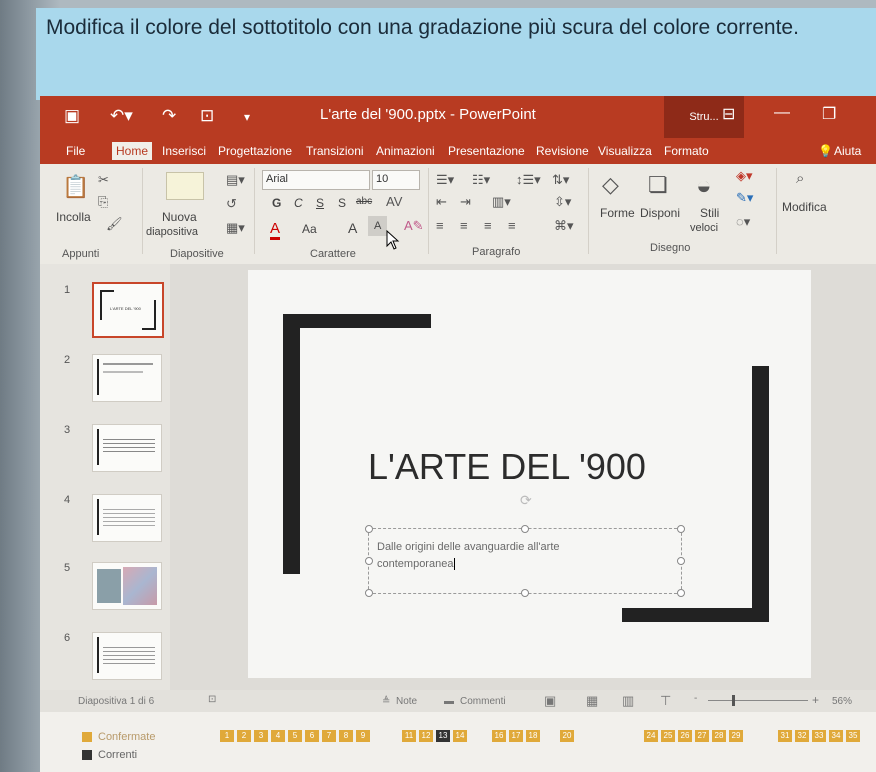 The image size is (876, 772). Describe the element at coordinates (501, 202) in the screenshot. I see `columns-icon: ▥▾` at that location.